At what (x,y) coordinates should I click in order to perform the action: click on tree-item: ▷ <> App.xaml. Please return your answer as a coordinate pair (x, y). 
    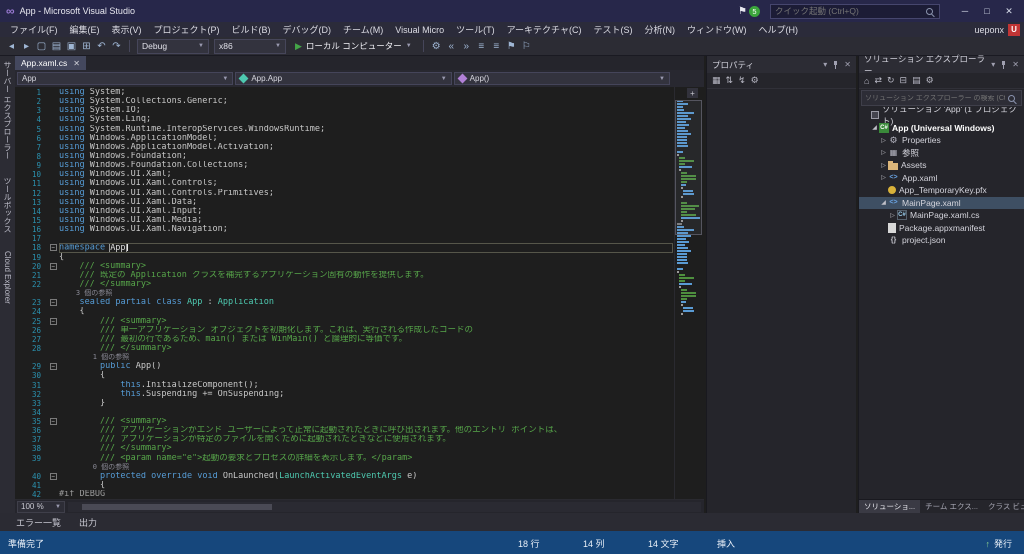
    Looking at the image, I should click on (941, 178).